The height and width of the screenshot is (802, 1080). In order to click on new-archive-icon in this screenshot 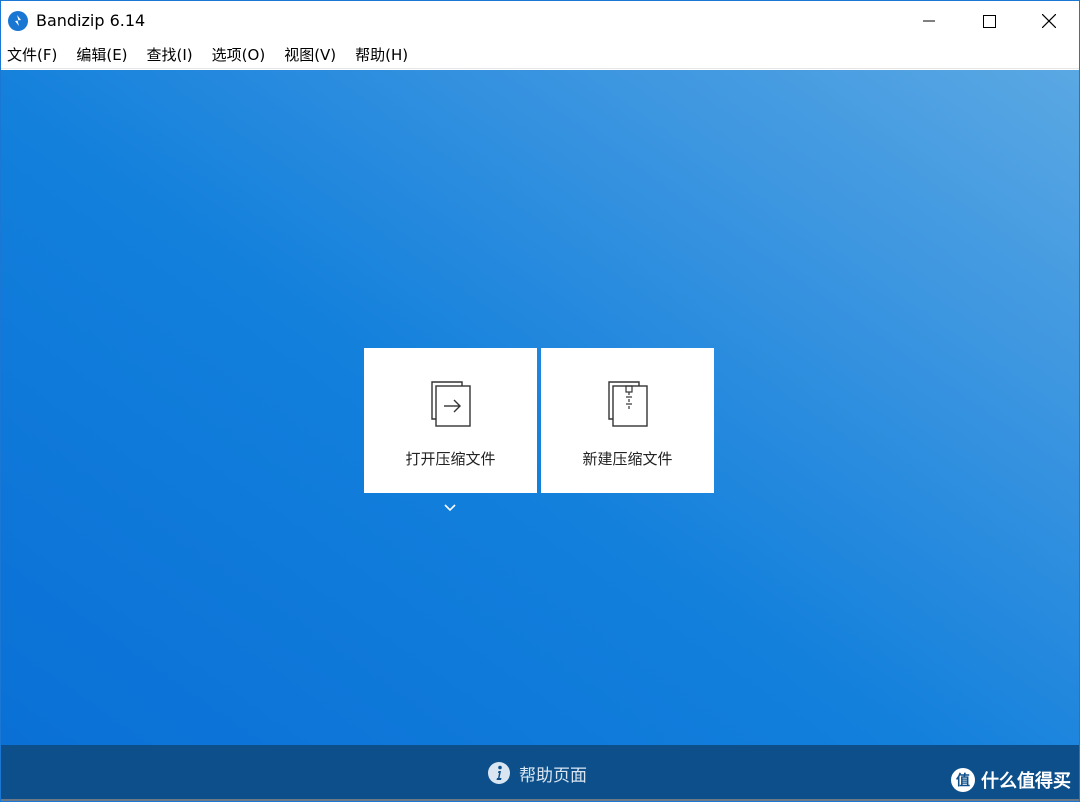, I will do `click(628, 404)`.